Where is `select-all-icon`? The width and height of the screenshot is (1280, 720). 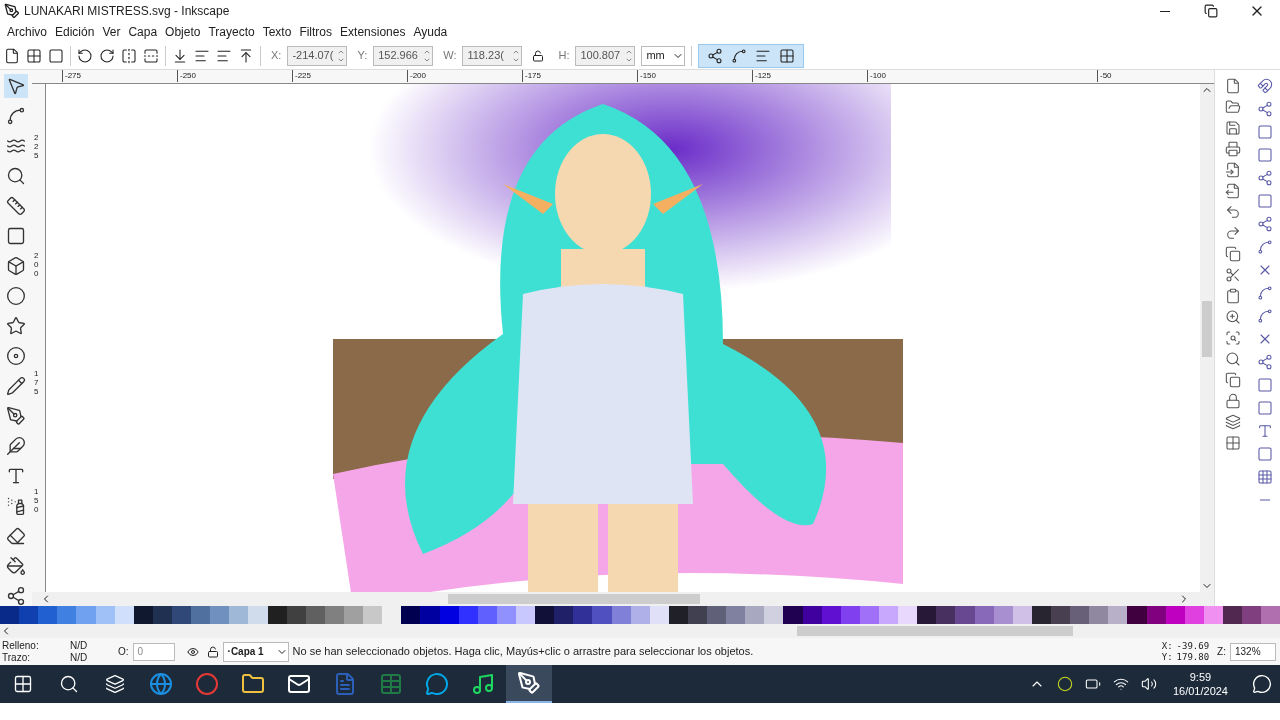
select-all-icon is located at coordinates (12, 55).